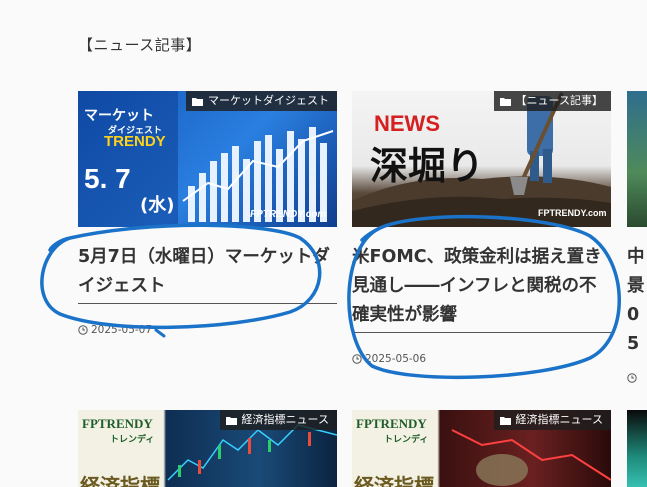 This screenshot has width=647, height=487. Describe the element at coordinates (637, 239) in the screenshot. I see `article-card-partial: 中景05` at that location.